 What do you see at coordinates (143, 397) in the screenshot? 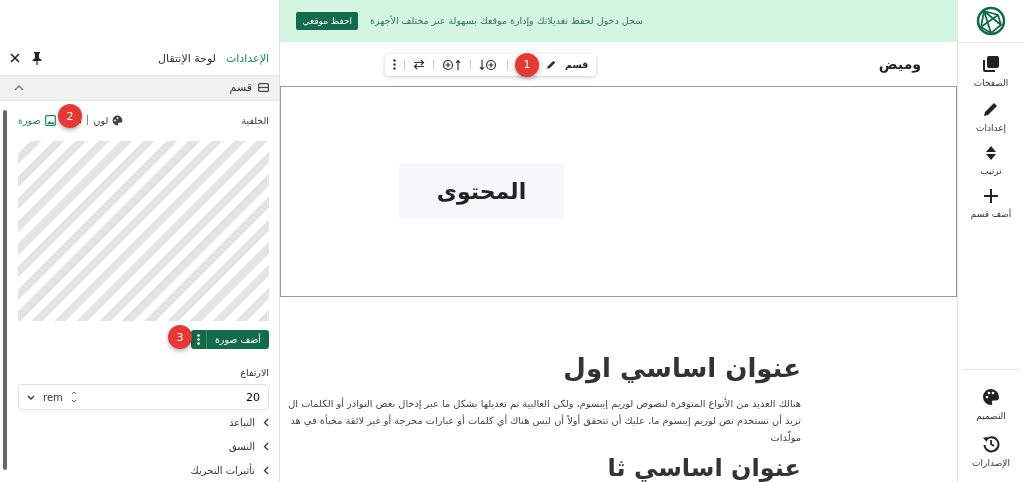
I see `height-input: rem 20` at bounding box center [143, 397].